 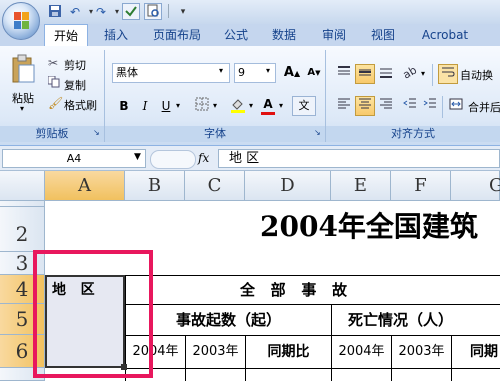 What do you see at coordinates (292, 73) in the screenshot?
I see `grow-font-icon: A▲` at bounding box center [292, 73].